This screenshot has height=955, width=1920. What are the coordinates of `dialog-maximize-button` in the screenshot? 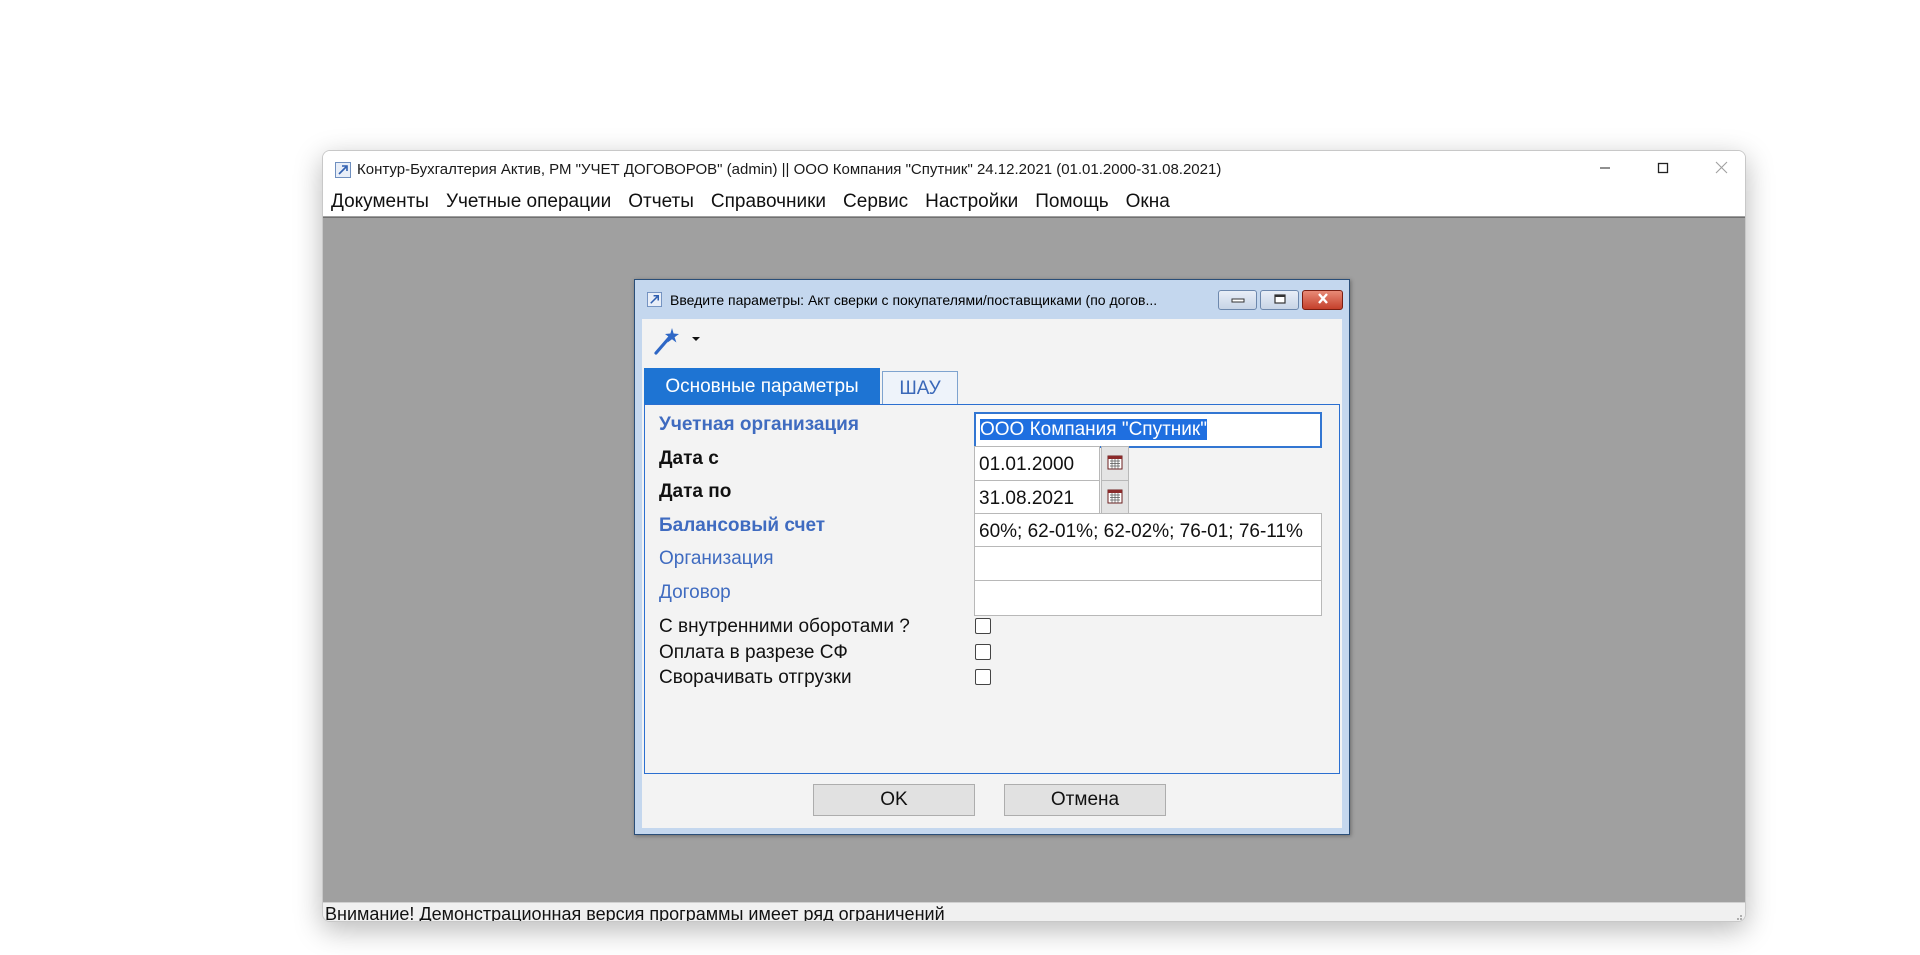 It's located at (1279, 300).